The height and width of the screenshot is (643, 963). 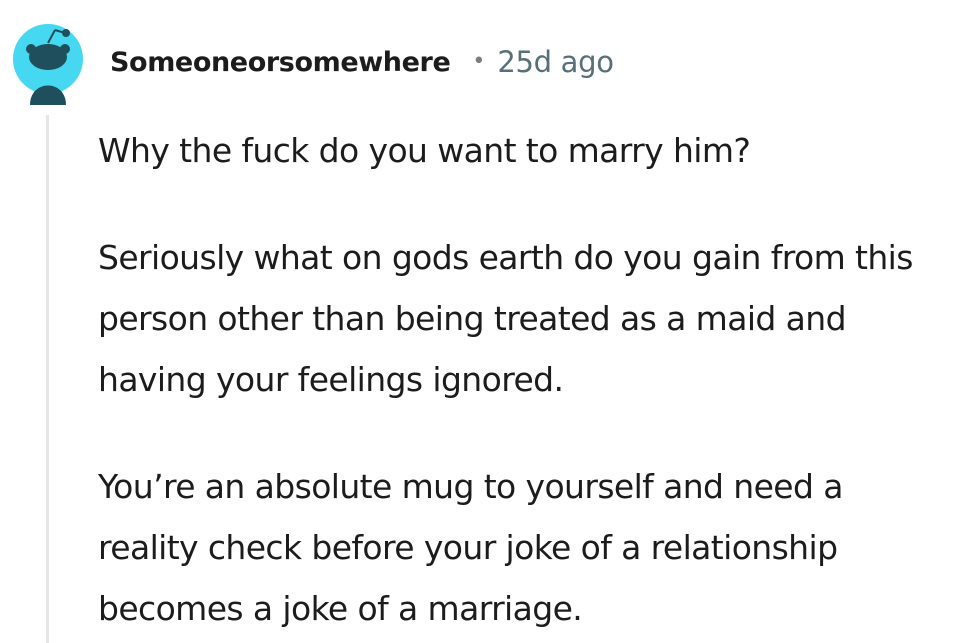 I want to click on user-avatar, so click(x=48, y=59).